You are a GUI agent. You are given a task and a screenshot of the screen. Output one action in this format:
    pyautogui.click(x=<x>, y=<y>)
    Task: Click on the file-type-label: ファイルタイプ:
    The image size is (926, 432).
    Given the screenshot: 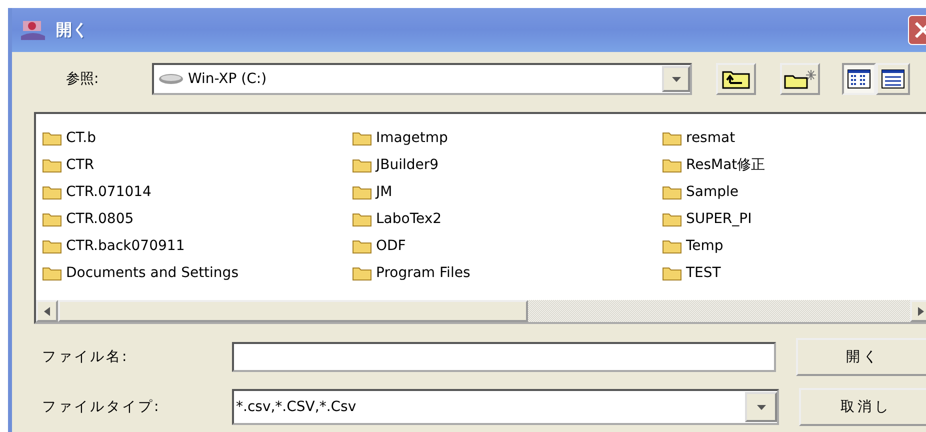 What is the action you would take?
    pyautogui.click(x=101, y=407)
    